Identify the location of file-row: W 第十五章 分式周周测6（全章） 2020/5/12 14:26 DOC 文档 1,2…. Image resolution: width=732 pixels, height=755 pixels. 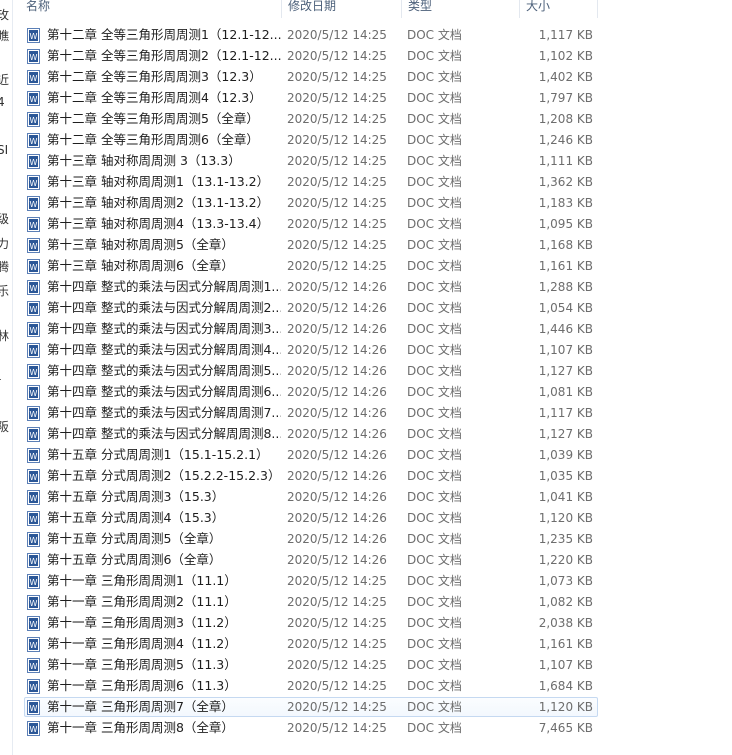
(311, 560).